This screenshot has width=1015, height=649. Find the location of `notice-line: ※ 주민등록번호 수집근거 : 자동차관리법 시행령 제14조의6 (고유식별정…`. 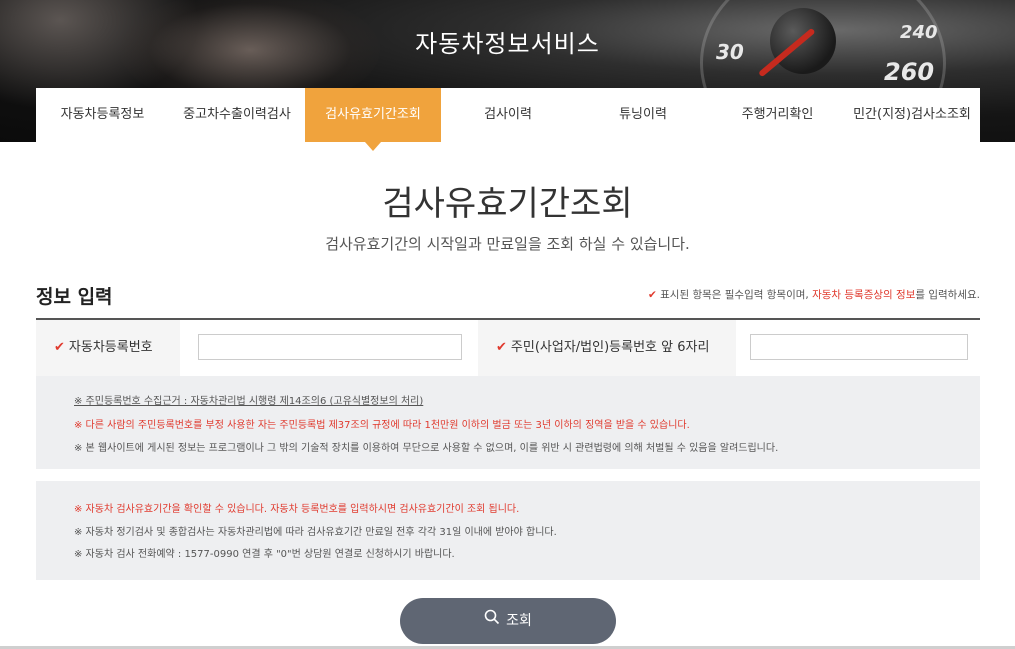

notice-line: ※ 주민등록번호 수집근거 : 자동차관리법 시행령 제14조의6 (고유식별정… is located at coordinates (248, 399).